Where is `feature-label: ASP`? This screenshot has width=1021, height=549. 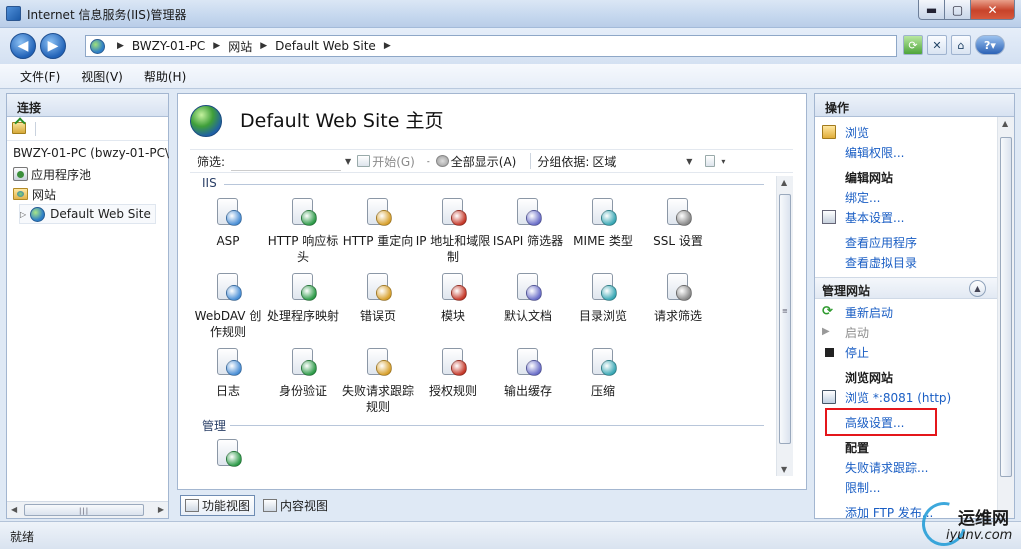 feature-label: ASP is located at coordinates (228, 241).